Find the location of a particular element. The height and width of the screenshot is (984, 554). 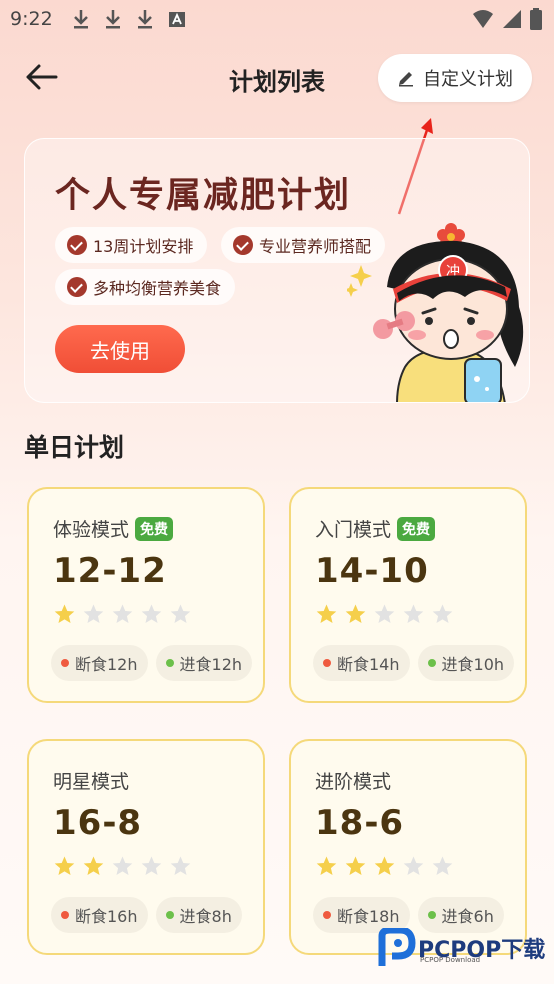

plan-name-row: 体验模式 免费 is located at coordinates (113, 528).